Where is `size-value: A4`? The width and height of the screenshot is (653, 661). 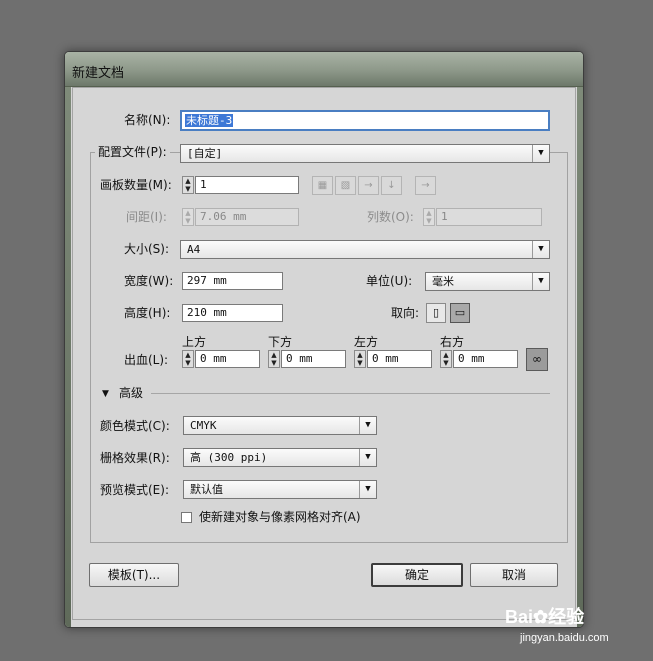
size-value: A4 is located at coordinates (194, 249).